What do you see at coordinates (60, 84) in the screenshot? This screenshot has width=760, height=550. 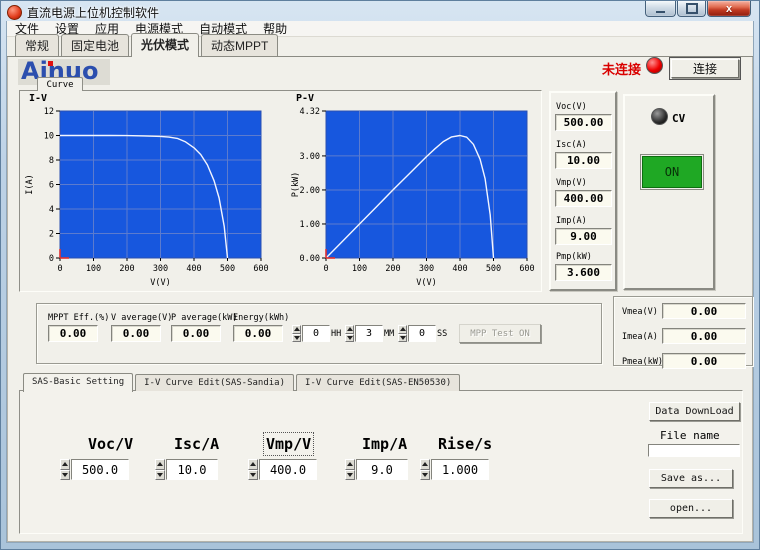 I see `tab-curve: Curve` at bounding box center [60, 84].